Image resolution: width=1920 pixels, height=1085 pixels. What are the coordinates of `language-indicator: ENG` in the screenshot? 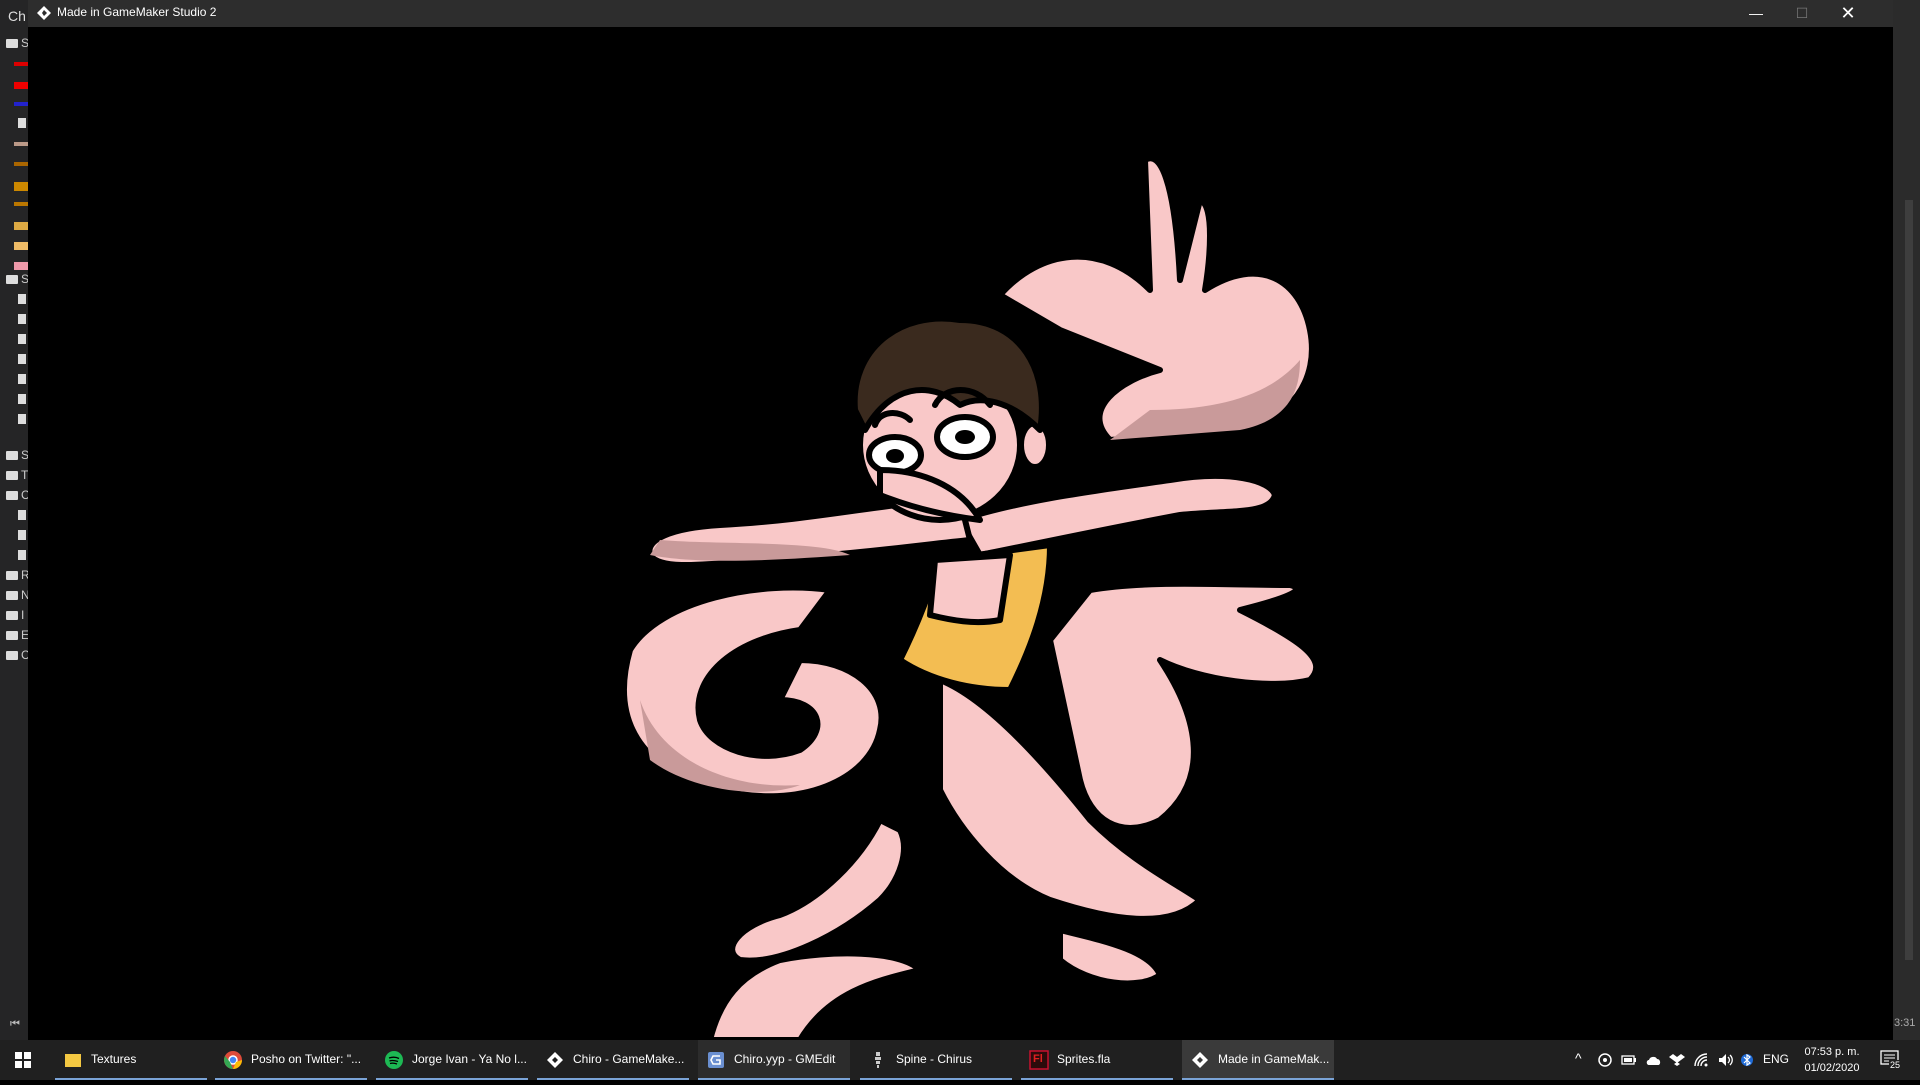 It's located at (1776, 1059).